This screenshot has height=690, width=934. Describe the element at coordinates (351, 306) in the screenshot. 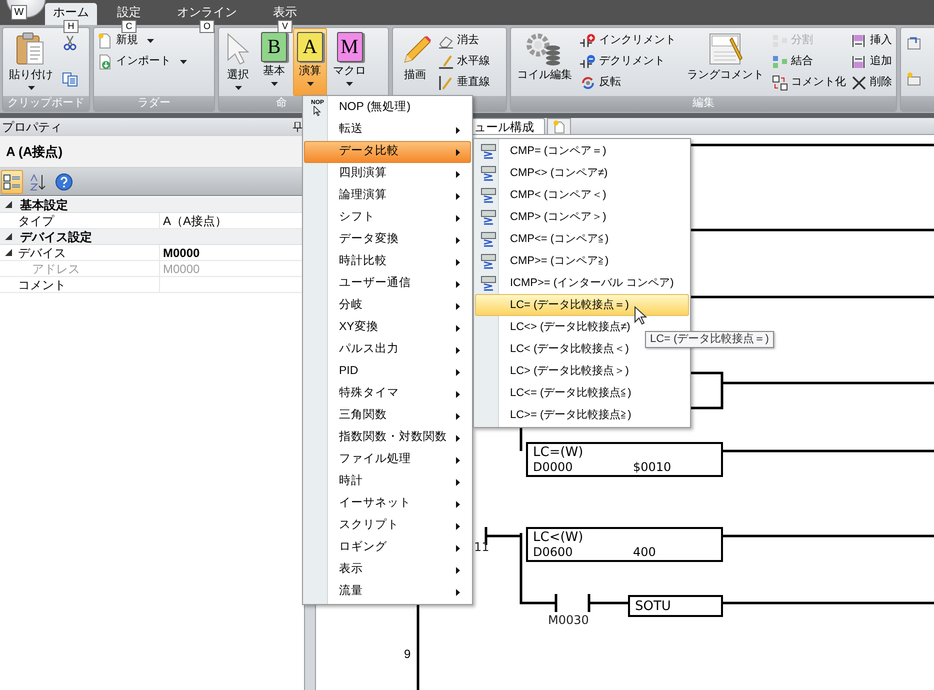

I see `menu-item: 分岐` at that location.